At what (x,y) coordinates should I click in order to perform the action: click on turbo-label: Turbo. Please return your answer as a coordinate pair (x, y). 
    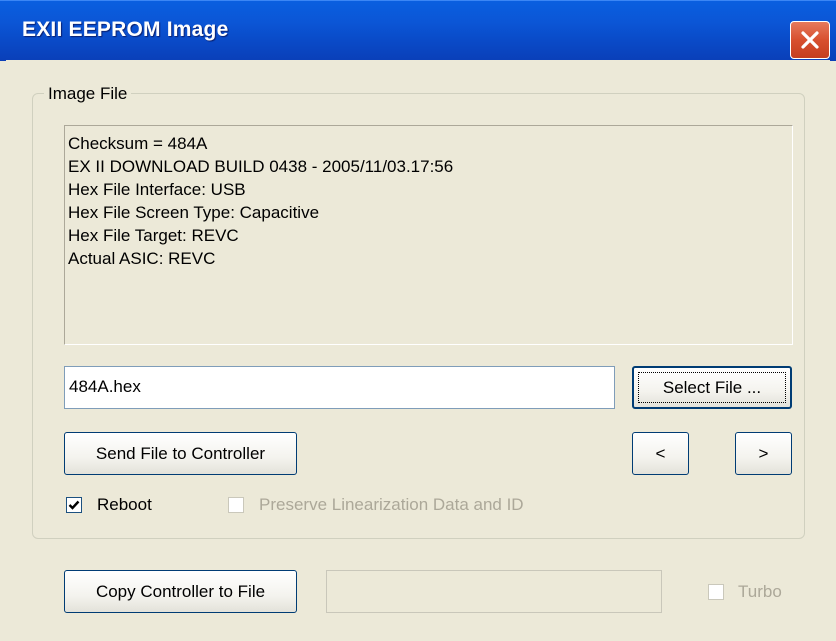
    Looking at the image, I should click on (760, 591).